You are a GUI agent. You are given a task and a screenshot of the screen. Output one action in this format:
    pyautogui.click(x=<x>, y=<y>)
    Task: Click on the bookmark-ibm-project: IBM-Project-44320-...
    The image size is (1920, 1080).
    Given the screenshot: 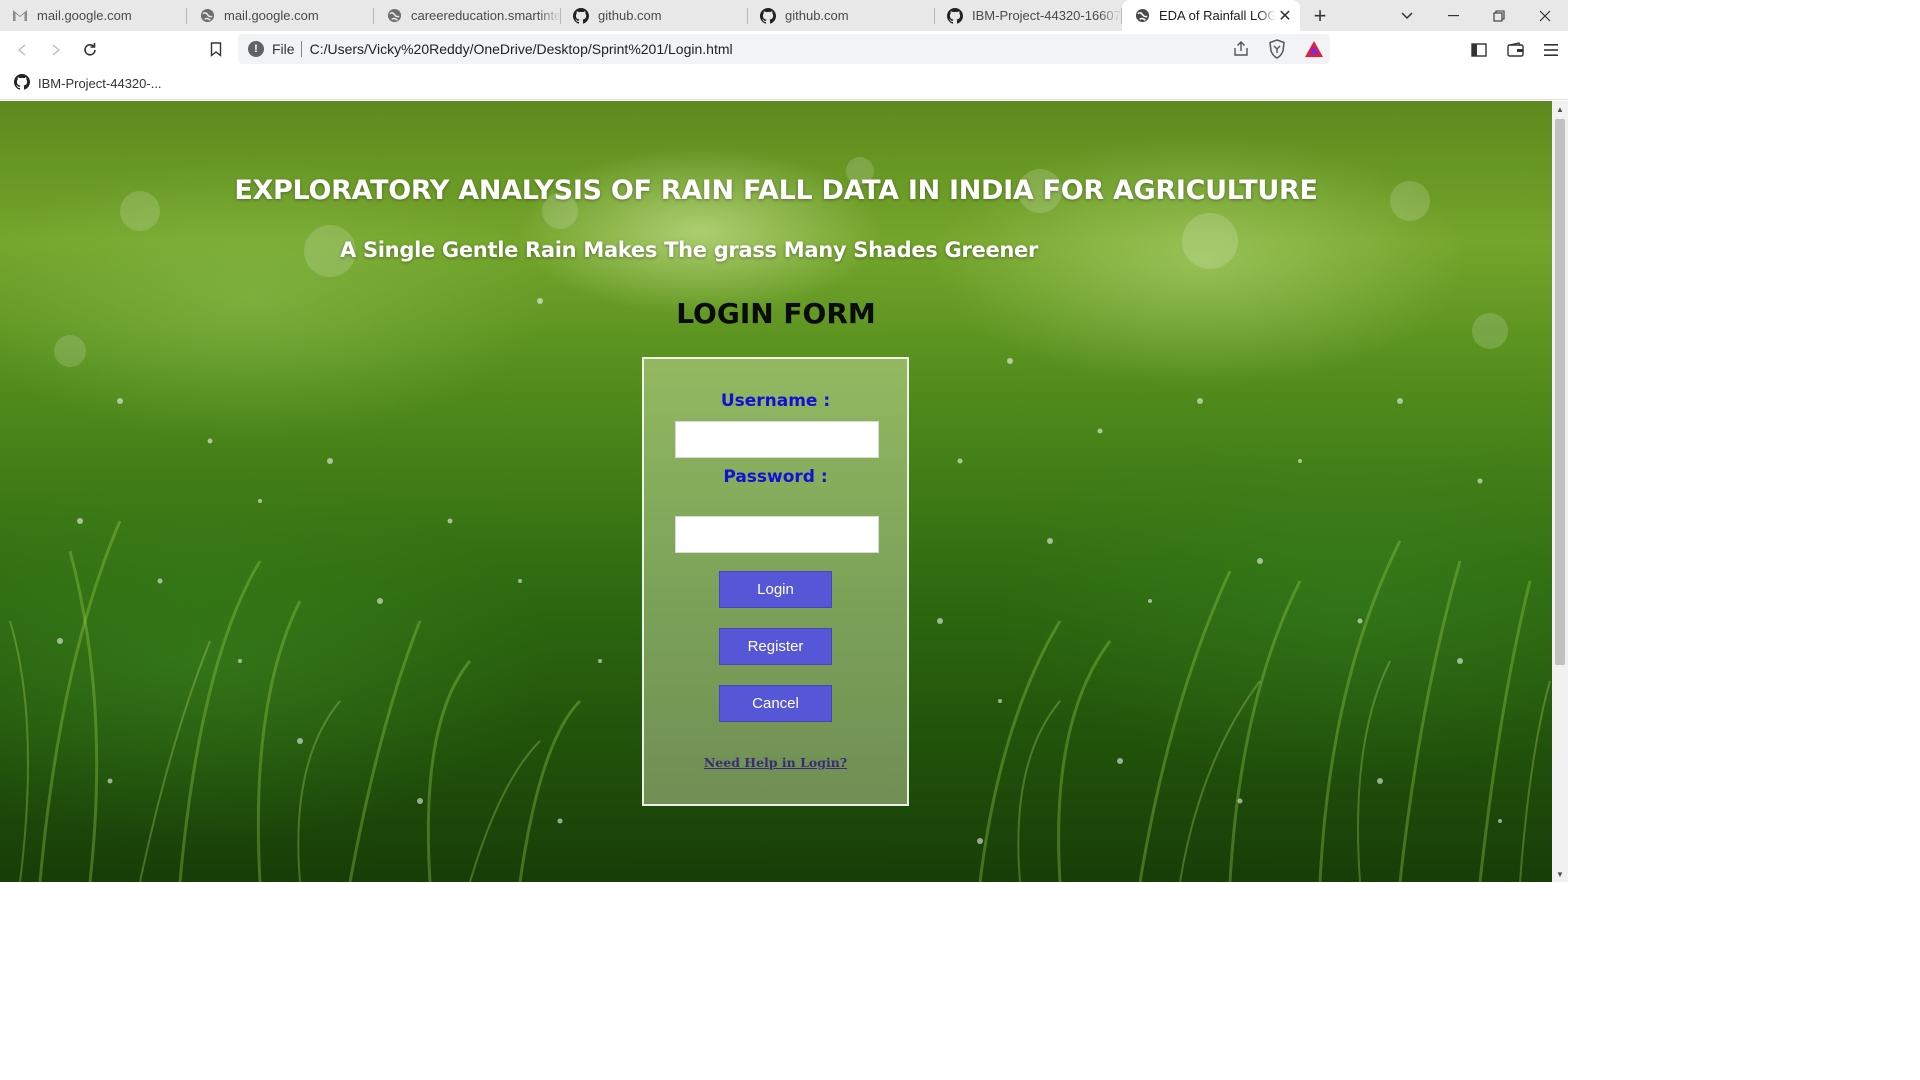 What is the action you would take?
    pyautogui.click(x=88, y=83)
    